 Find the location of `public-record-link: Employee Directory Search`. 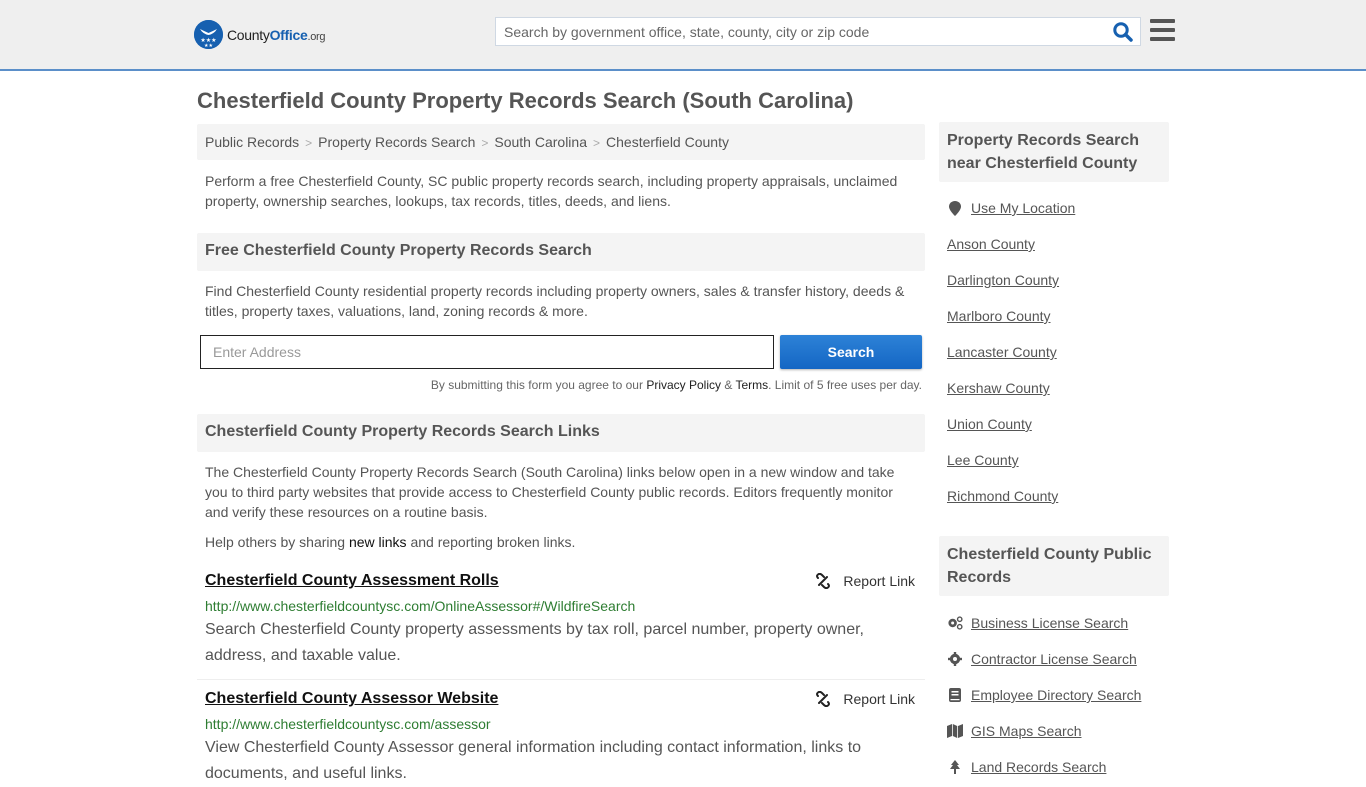

public-record-link: Employee Directory Search is located at coordinates (1056, 695).